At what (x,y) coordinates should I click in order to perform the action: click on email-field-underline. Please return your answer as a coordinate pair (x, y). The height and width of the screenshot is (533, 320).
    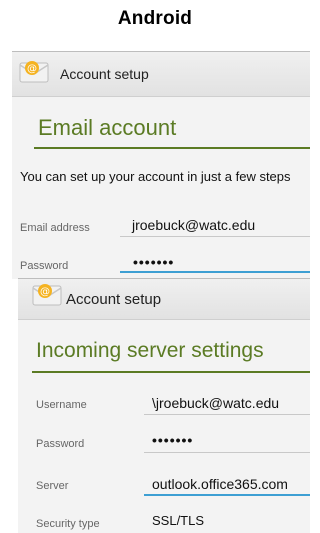
    Looking at the image, I should click on (215, 236).